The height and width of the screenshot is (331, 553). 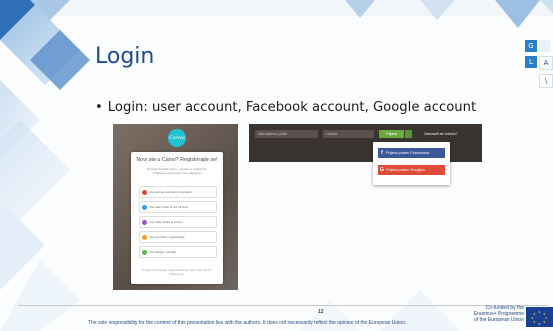 What do you see at coordinates (531, 46) in the screenshot?
I see `corner-tile-g: G` at bounding box center [531, 46].